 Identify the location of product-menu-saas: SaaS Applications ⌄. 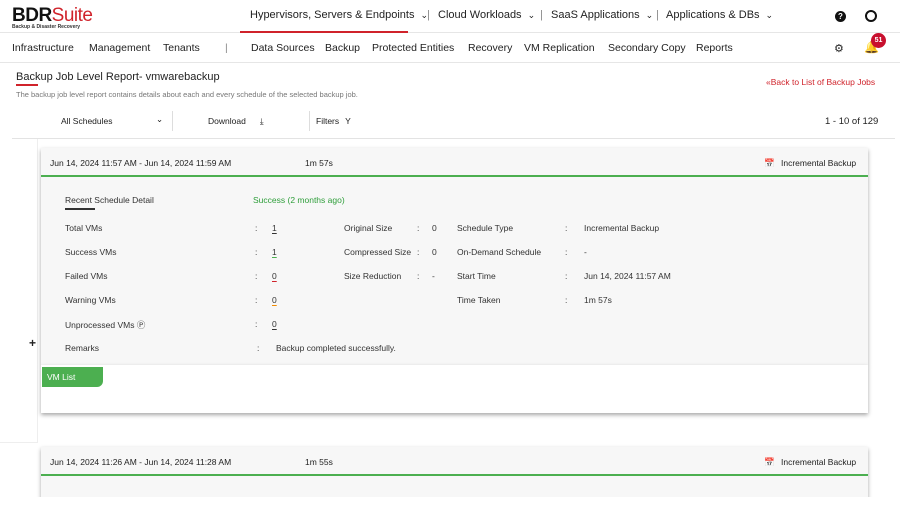
(602, 15).